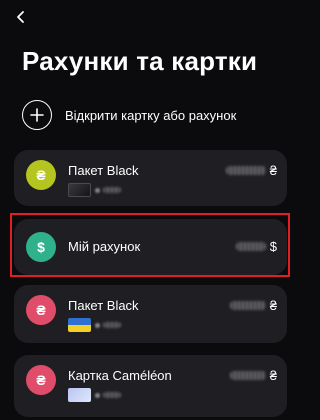 The image size is (320, 420). Describe the element at coordinates (120, 375) in the screenshot. I see `account-name: Картка Caméléon` at that location.